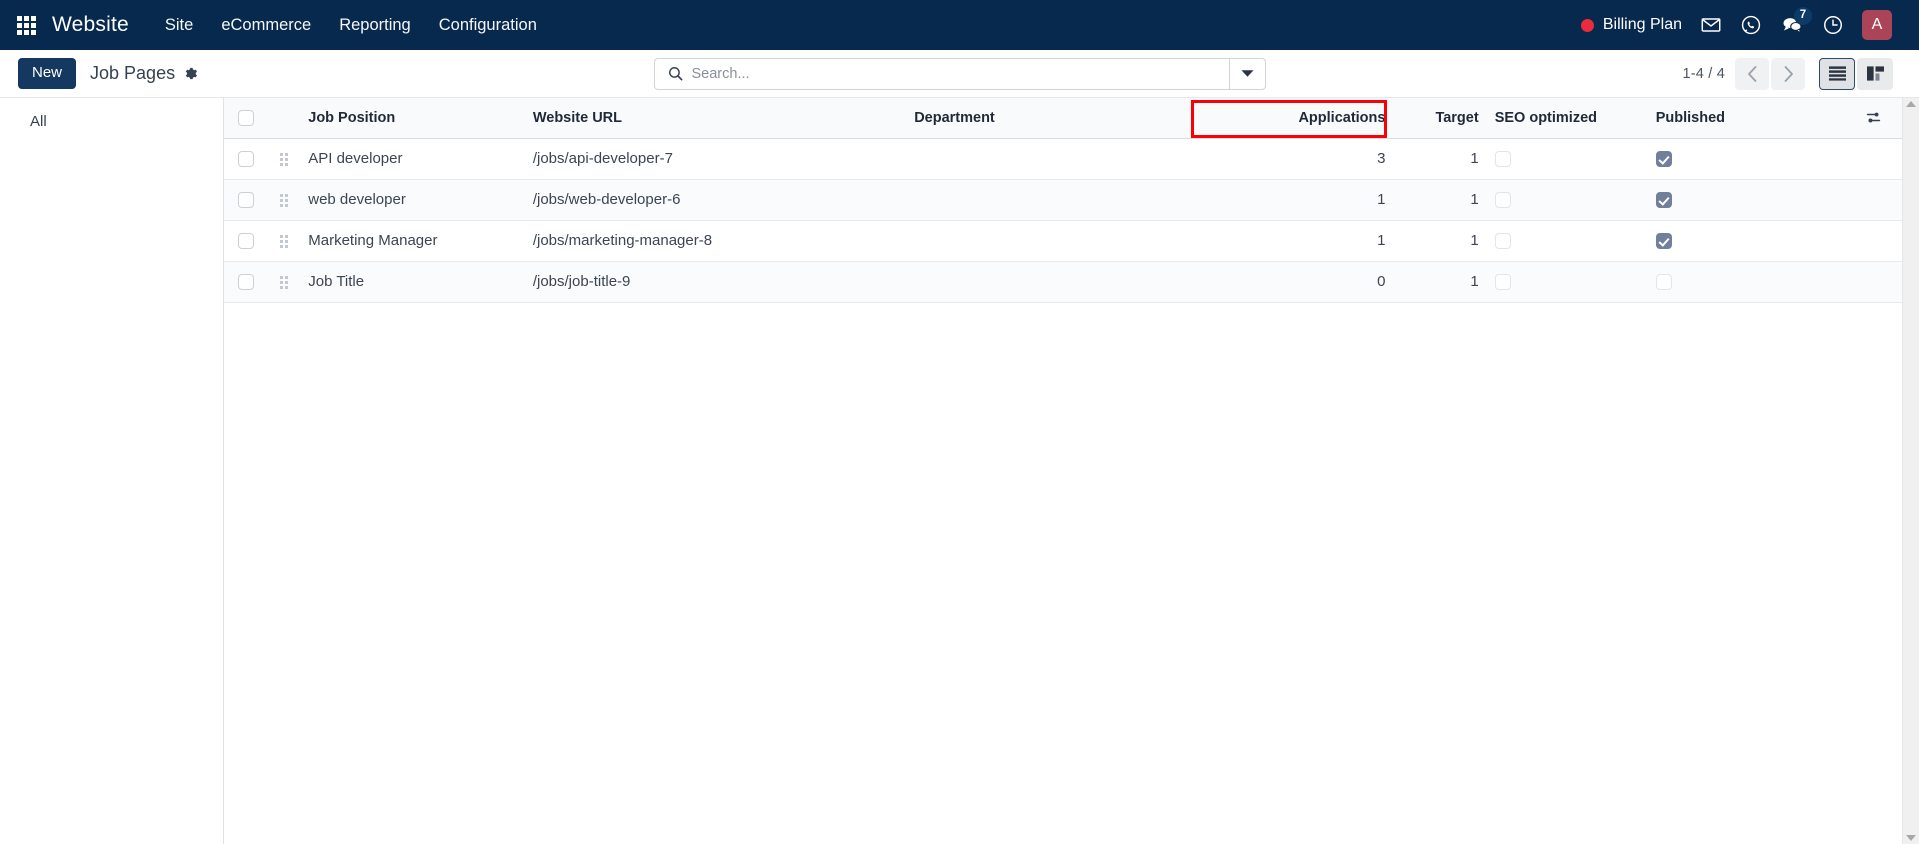 Image resolution: width=1919 pixels, height=844 pixels. I want to click on list-view-button, so click(1837, 73).